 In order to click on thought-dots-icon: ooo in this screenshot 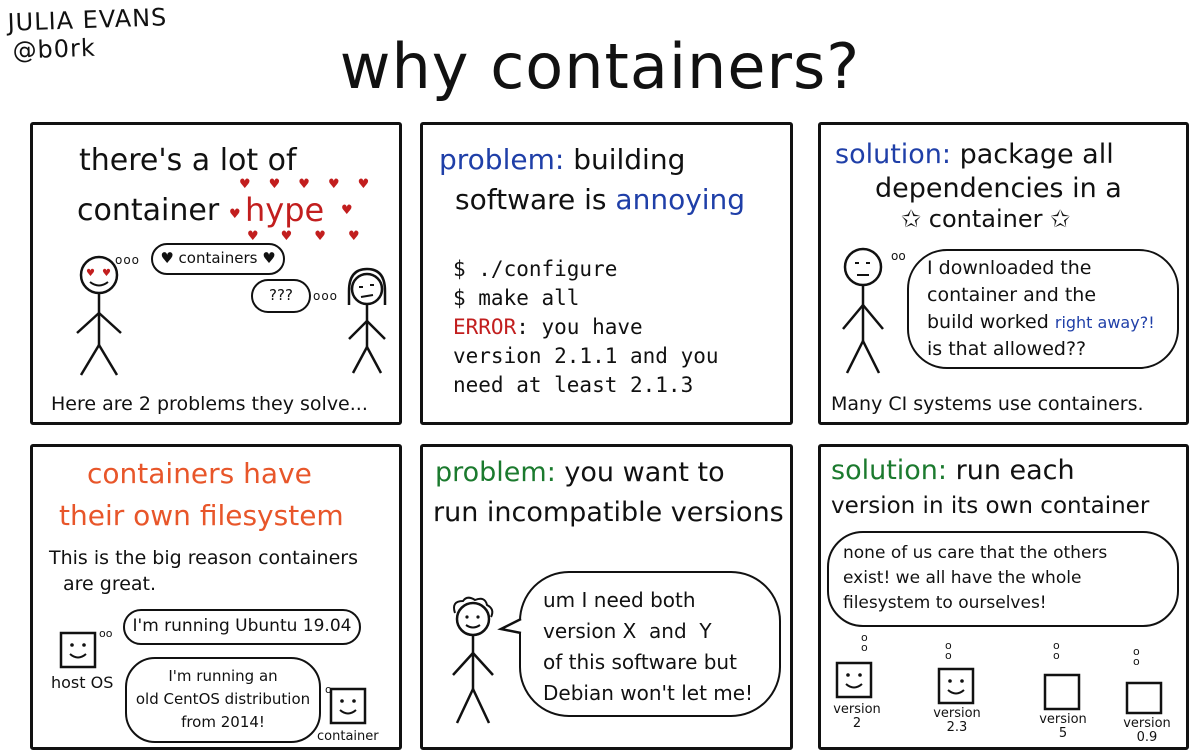, I will do `click(326, 296)`.